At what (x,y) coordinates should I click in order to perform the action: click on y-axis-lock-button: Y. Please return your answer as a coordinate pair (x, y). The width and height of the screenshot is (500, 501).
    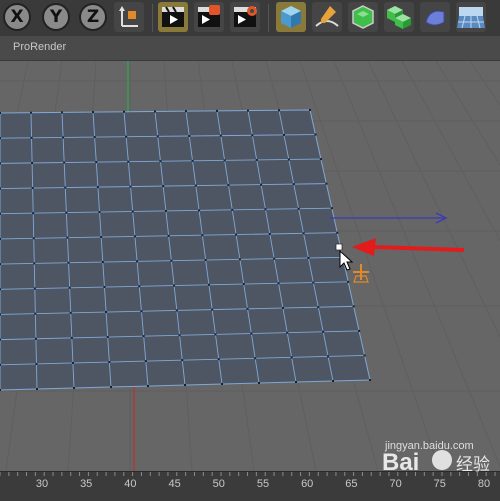
    Looking at the image, I should click on (56, 17).